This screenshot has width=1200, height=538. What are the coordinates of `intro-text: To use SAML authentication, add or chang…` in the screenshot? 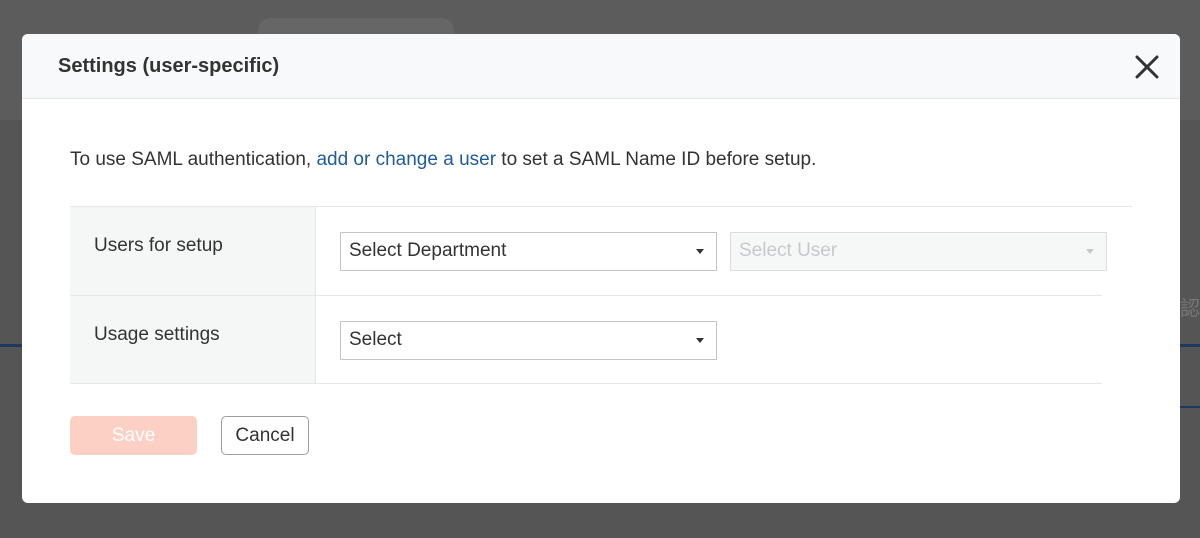 It's located at (443, 160).